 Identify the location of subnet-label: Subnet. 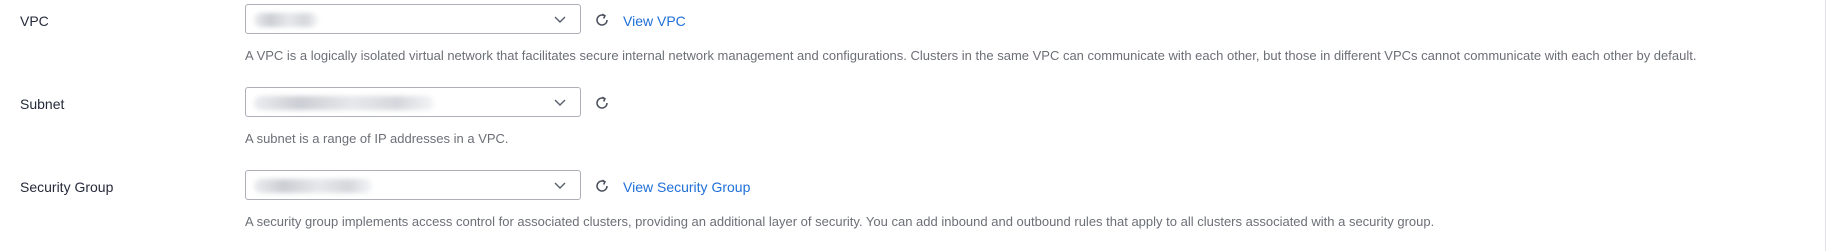
(42, 104).